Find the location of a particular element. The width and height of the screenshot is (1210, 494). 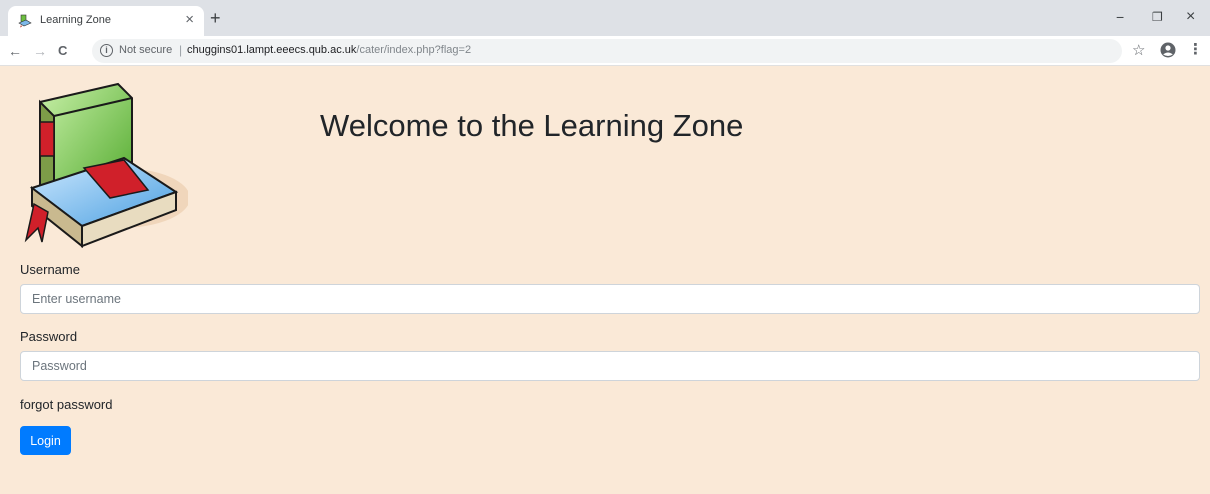

tab-title: Learning Zone is located at coordinates (75, 20).